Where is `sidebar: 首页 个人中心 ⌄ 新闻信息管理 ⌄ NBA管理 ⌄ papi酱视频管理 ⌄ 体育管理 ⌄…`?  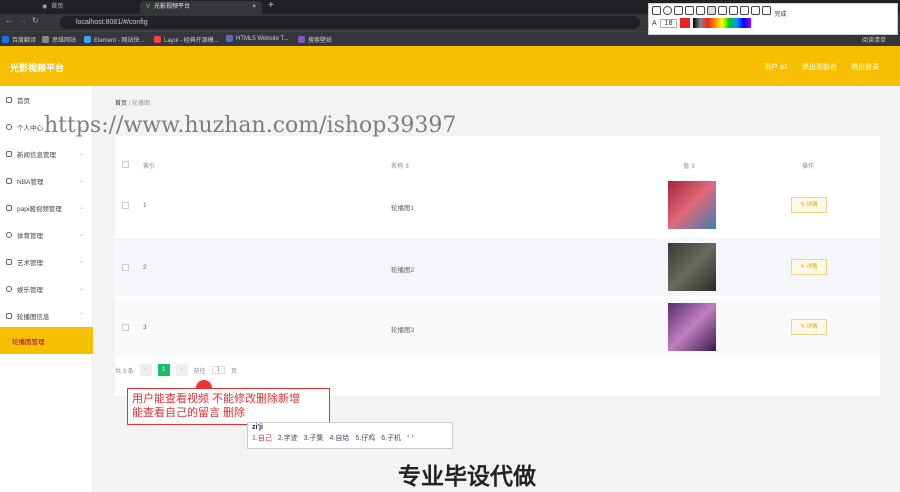
sidebar: 首页 个人中心 ⌄ 新闻信息管理 ⌄ NBA管理 ⌄ papi酱视频管理 ⌄ 体育管理 ⌄… is located at coordinates (46, 289).